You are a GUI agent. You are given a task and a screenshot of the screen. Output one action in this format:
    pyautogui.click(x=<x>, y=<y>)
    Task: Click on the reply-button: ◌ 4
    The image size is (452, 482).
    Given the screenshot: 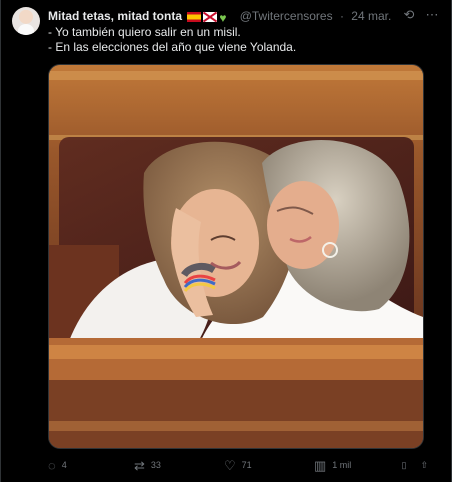 What is the action you would take?
    pyautogui.click(x=91, y=465)
    